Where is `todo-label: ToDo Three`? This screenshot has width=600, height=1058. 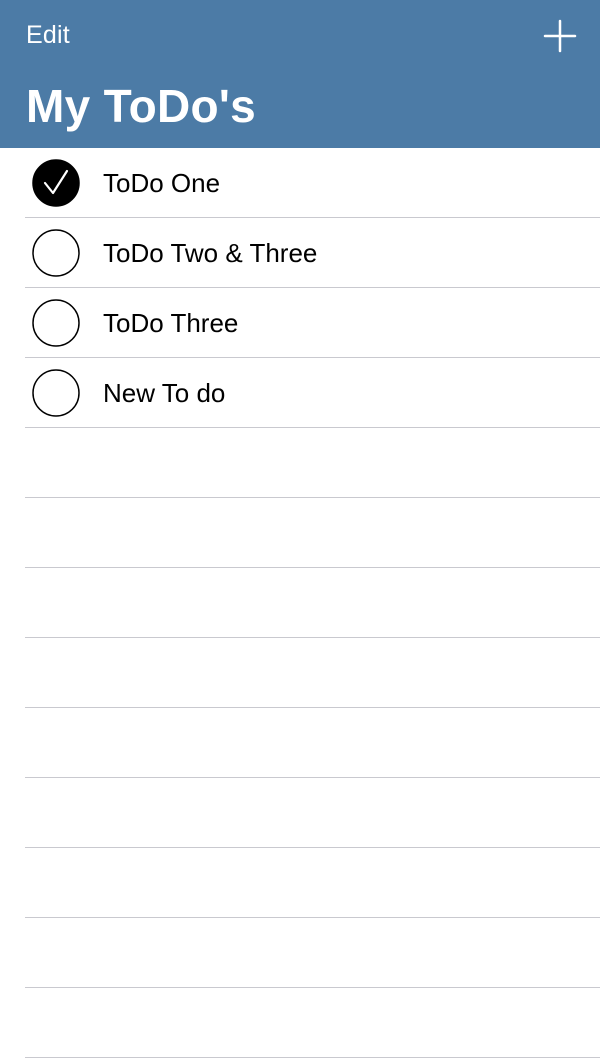 todo-label: ToDo Three is located at coordinates (171, 323).